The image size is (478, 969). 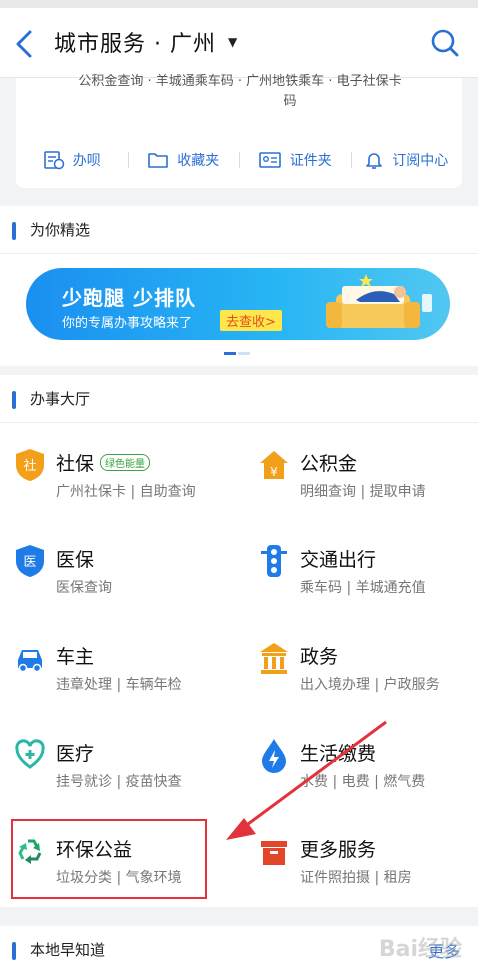 I want to click on sofa-illustration-icon, so click(x=379, y=301).